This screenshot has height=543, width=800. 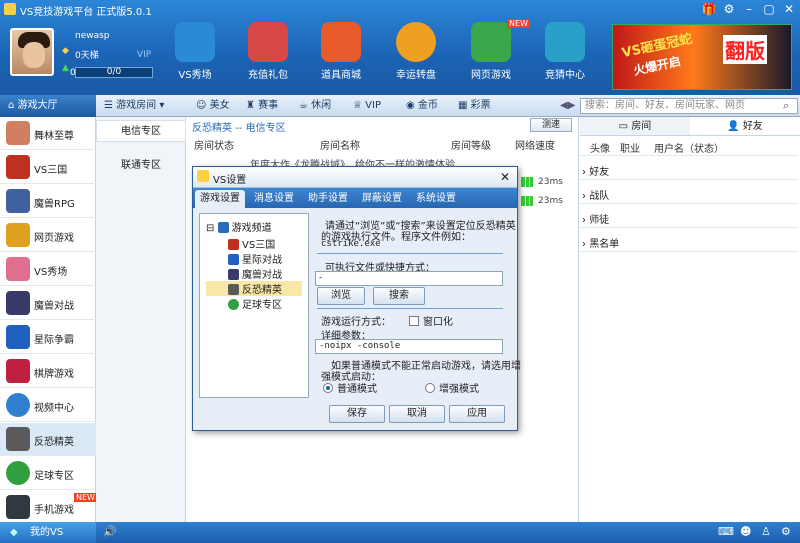 I want to click on enhanced-mode-radio: 增强模式, so click(x=452, y=387).